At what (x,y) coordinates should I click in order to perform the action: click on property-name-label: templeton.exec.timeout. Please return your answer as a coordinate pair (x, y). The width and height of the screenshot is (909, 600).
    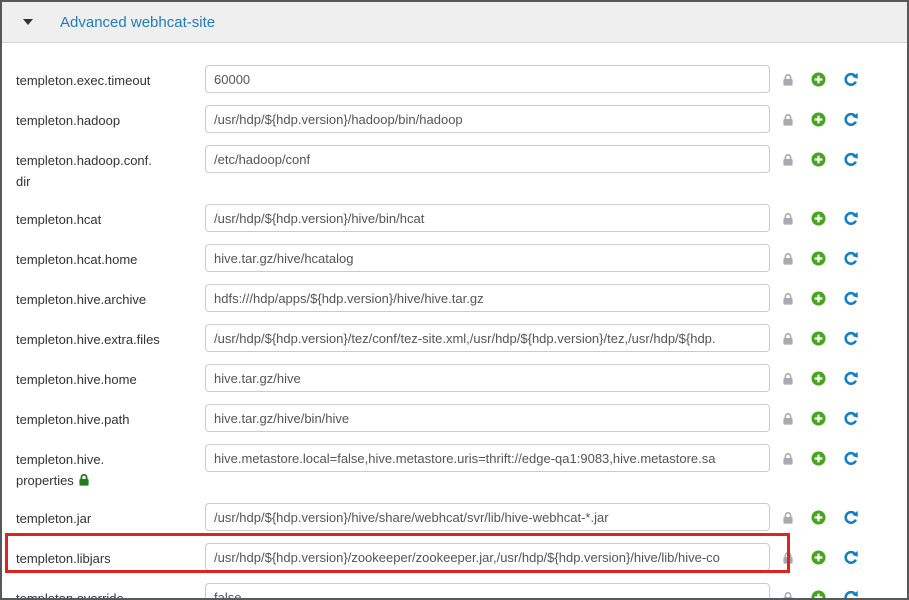
    Looking at the image, I should click on (83, 80).